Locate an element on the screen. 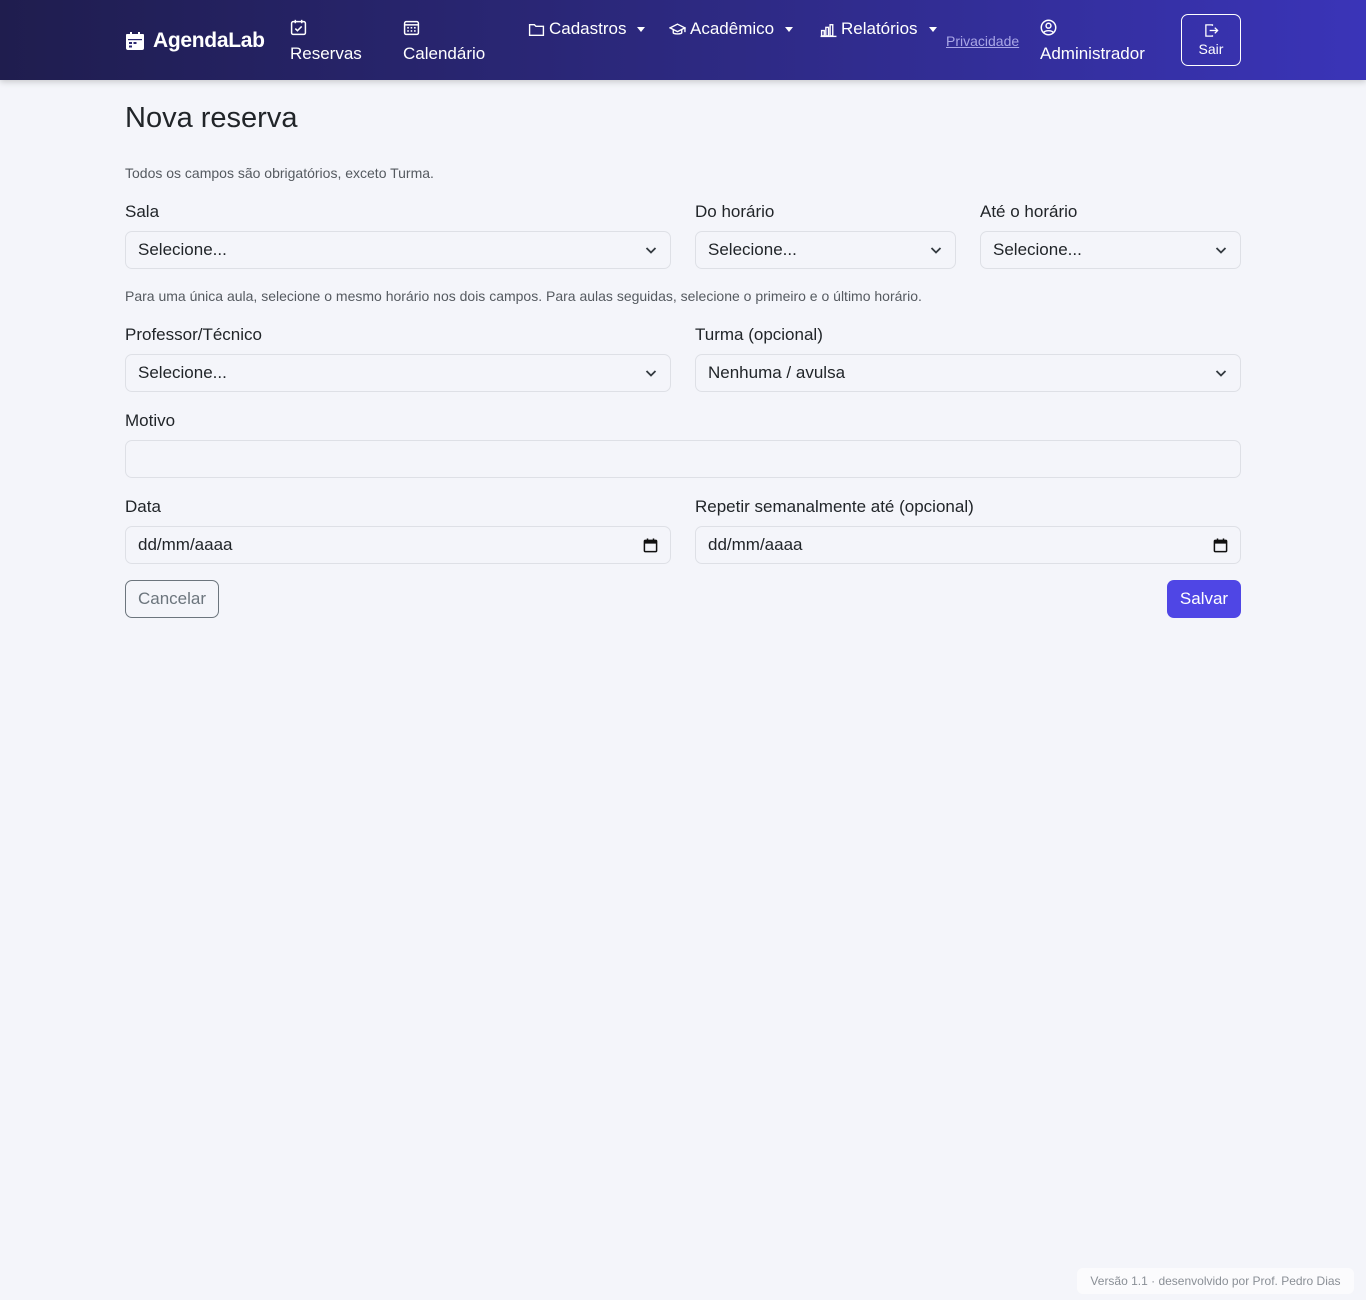  calendar-grid-icon is located at coordinates (411, 28).